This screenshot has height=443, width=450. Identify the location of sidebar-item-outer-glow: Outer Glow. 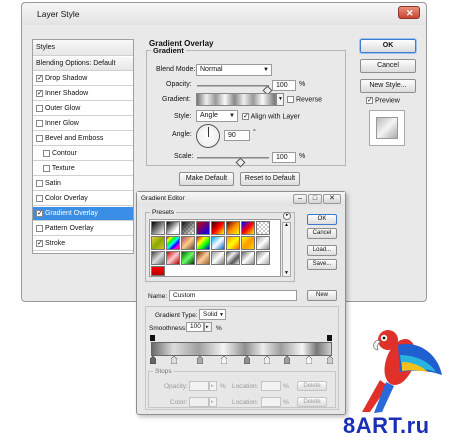
(83, 109).